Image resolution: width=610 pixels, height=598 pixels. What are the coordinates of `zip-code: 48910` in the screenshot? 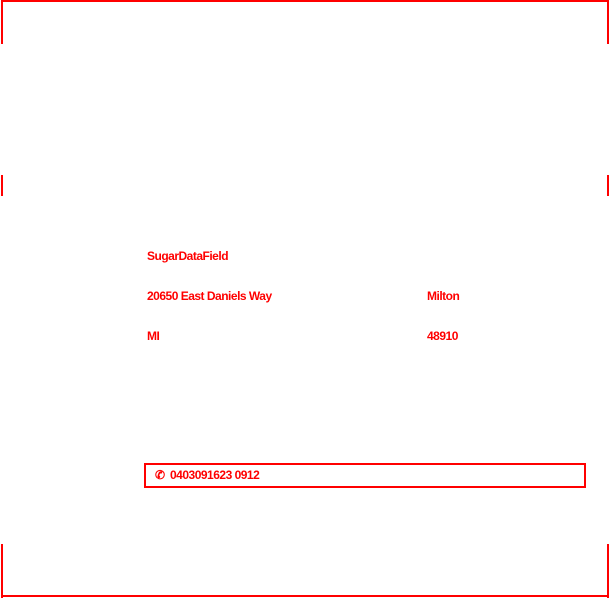 It's located at (442, 336).